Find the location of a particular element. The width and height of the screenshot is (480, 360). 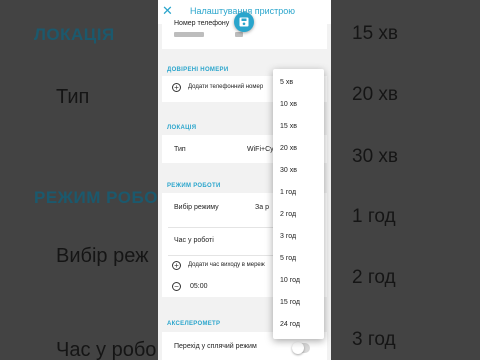

save-button is located at coordinates (244, 22).